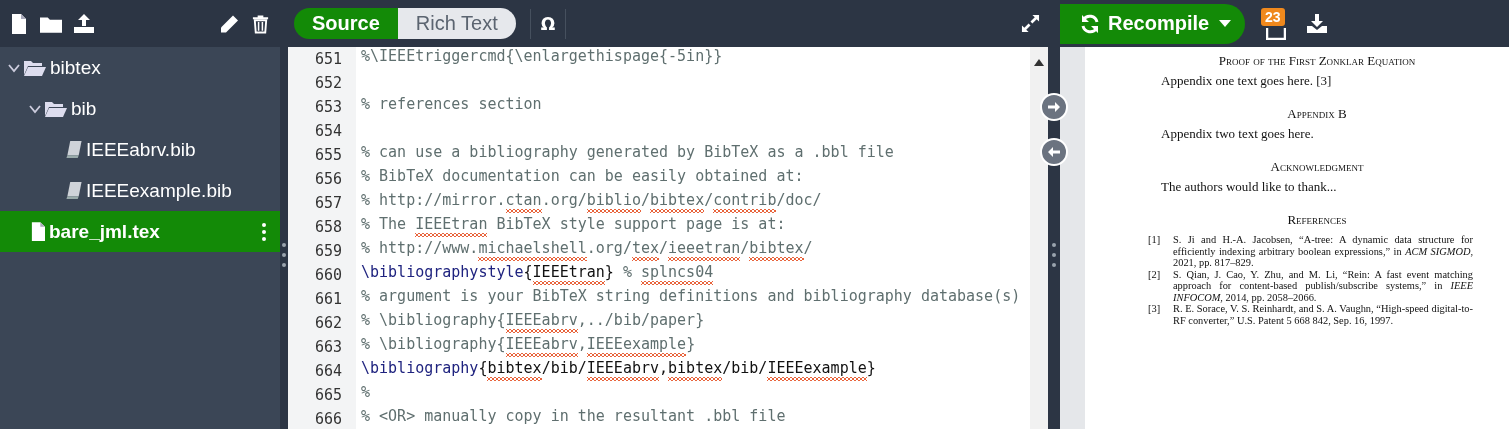 The image size is (1509, 429). I want to click on recompile-button: Recompile, so click(1152, 23).